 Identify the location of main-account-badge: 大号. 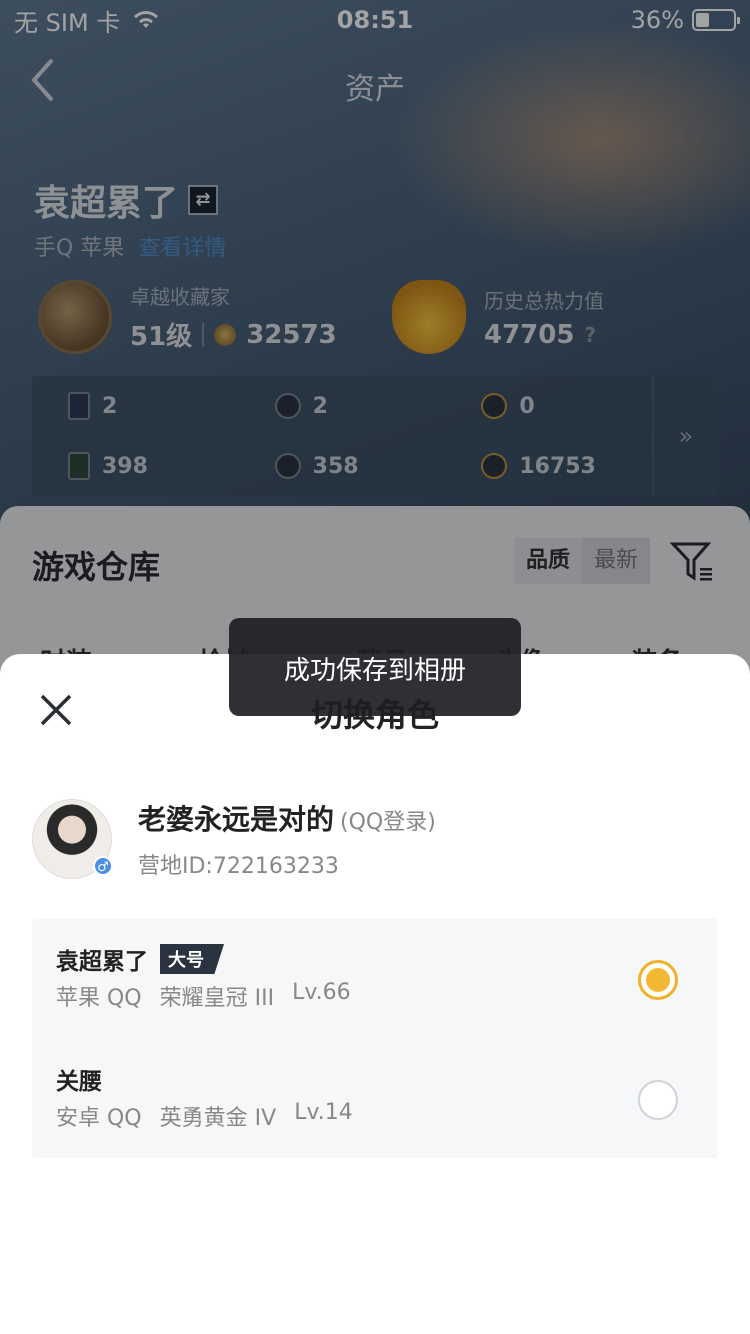
(192, 959).